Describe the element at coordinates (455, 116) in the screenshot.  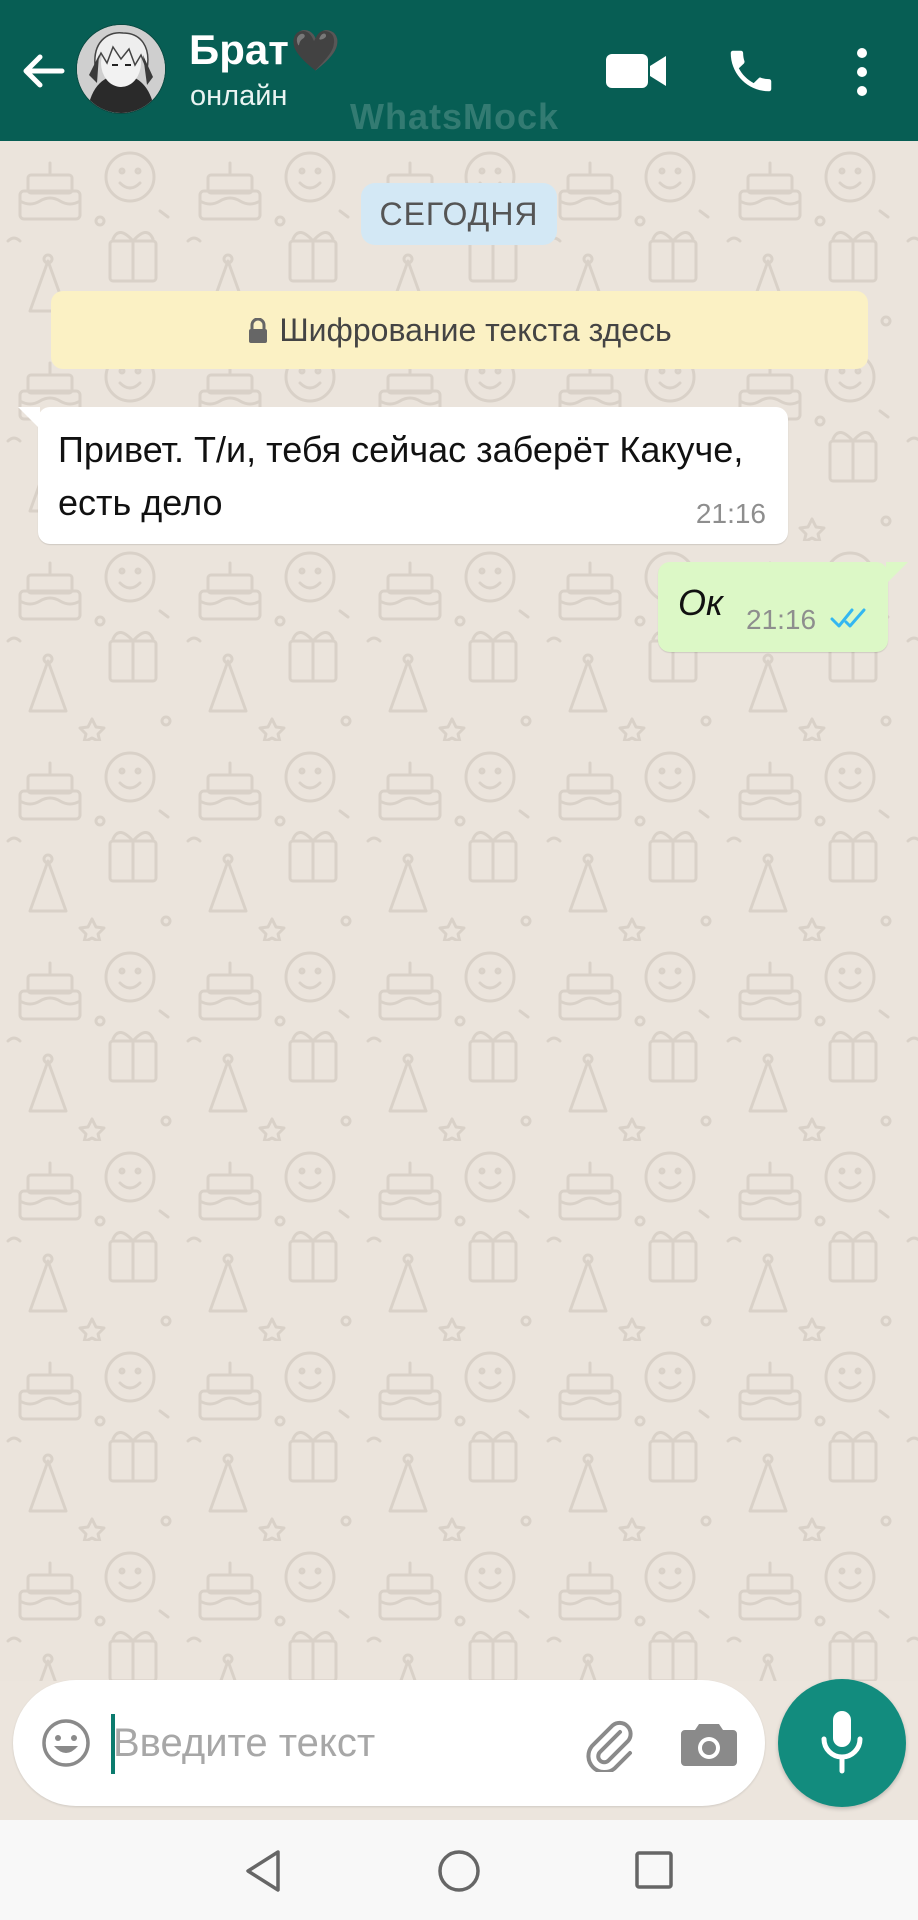
I see `watermark: WhatsMock` at that location.